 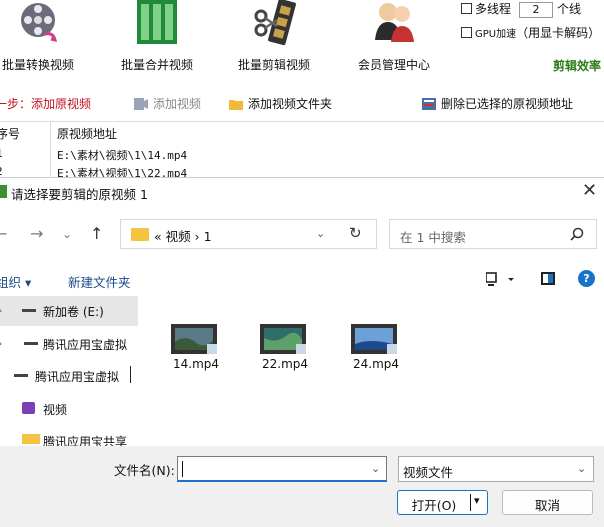 What do you see at coordinates (37, 65) in the screenshot?
I see `tool-label: 批量转换视频` at bounding box center [37, 65].